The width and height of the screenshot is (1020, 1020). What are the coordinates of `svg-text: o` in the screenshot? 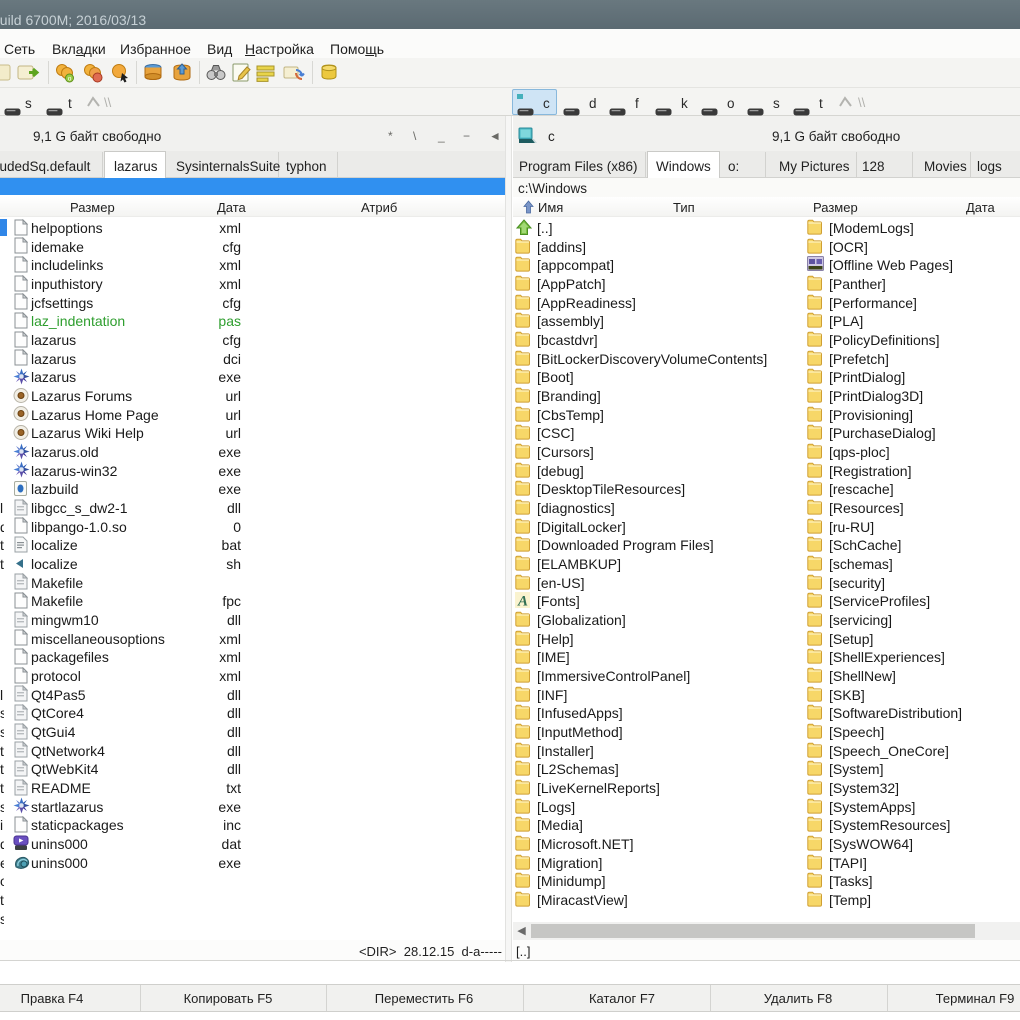 It's located at (70, 79).